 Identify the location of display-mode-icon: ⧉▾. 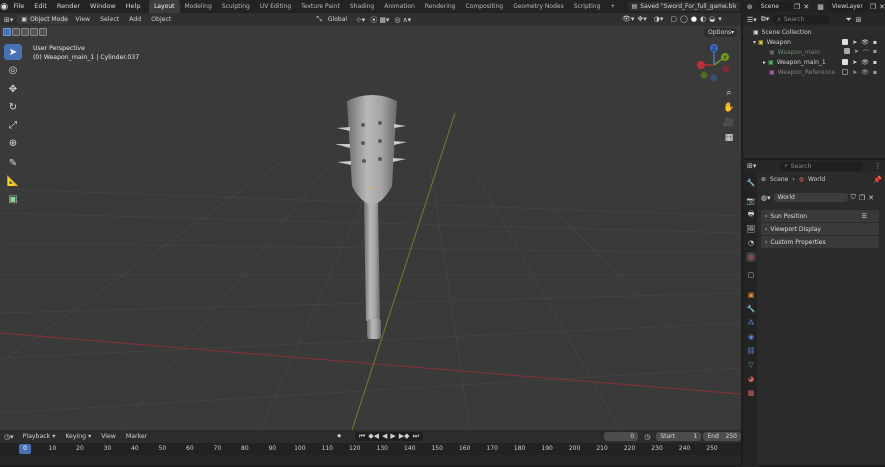
(765, 19).